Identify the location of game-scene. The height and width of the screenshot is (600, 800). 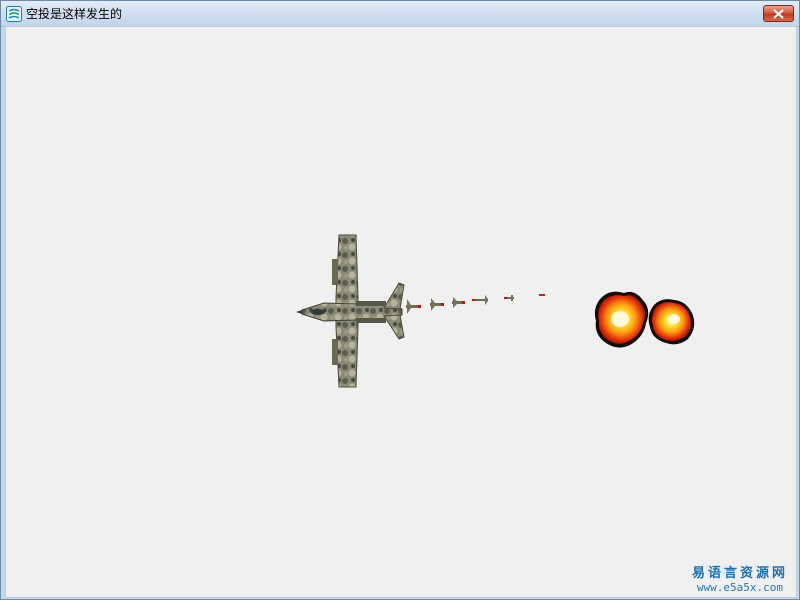
(495, 311).